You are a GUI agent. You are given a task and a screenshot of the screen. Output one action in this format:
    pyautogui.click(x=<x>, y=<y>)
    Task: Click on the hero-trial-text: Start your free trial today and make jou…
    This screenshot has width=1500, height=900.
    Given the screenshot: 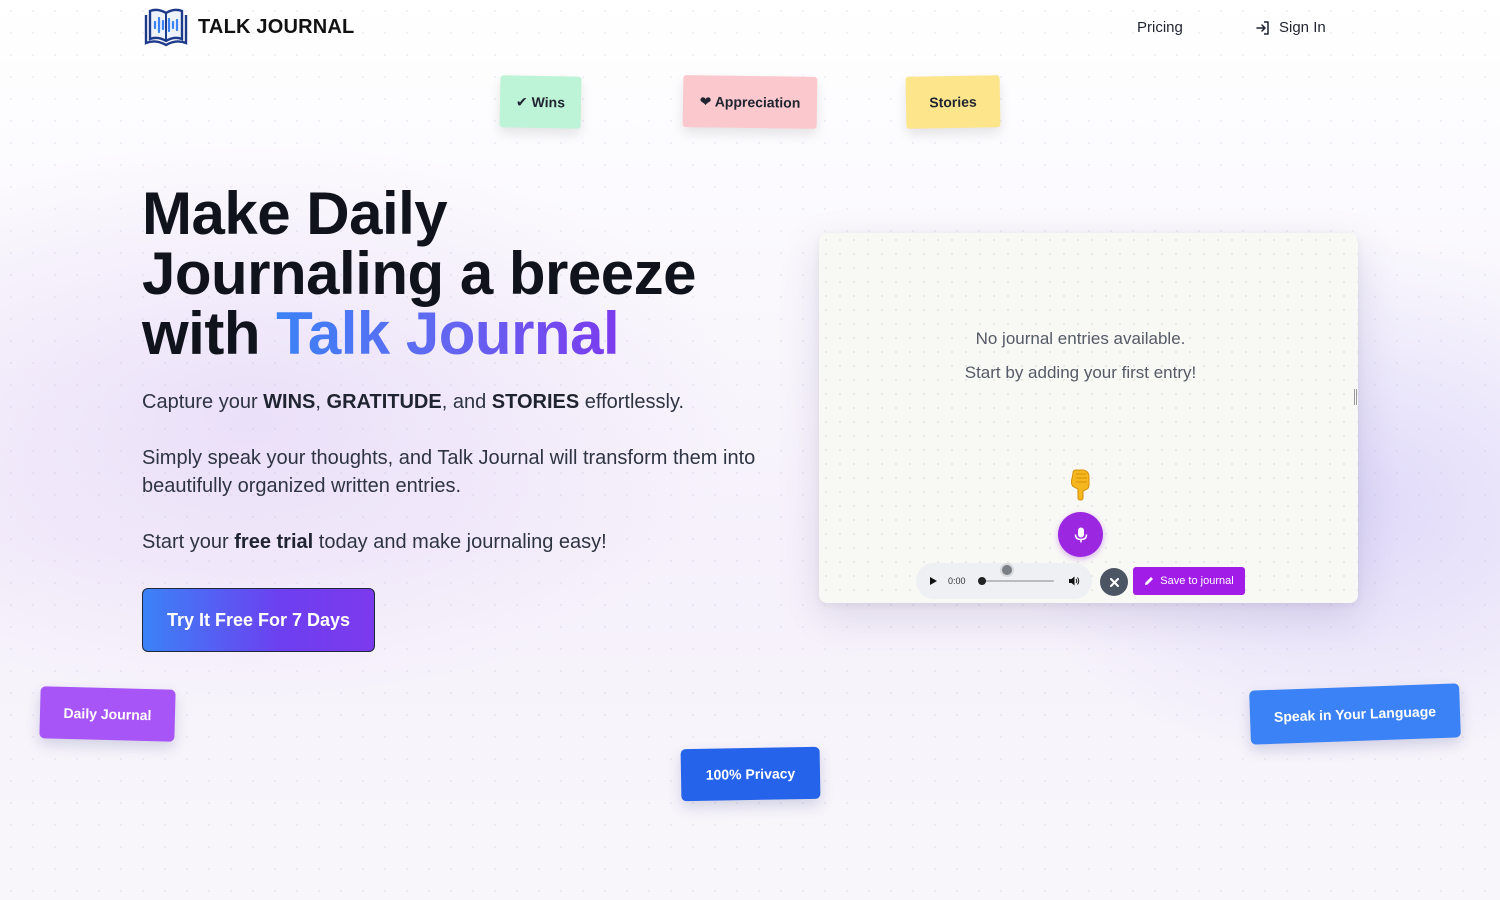 What is the action you would take?
    pyautogui.click(x=374, y=542)
    